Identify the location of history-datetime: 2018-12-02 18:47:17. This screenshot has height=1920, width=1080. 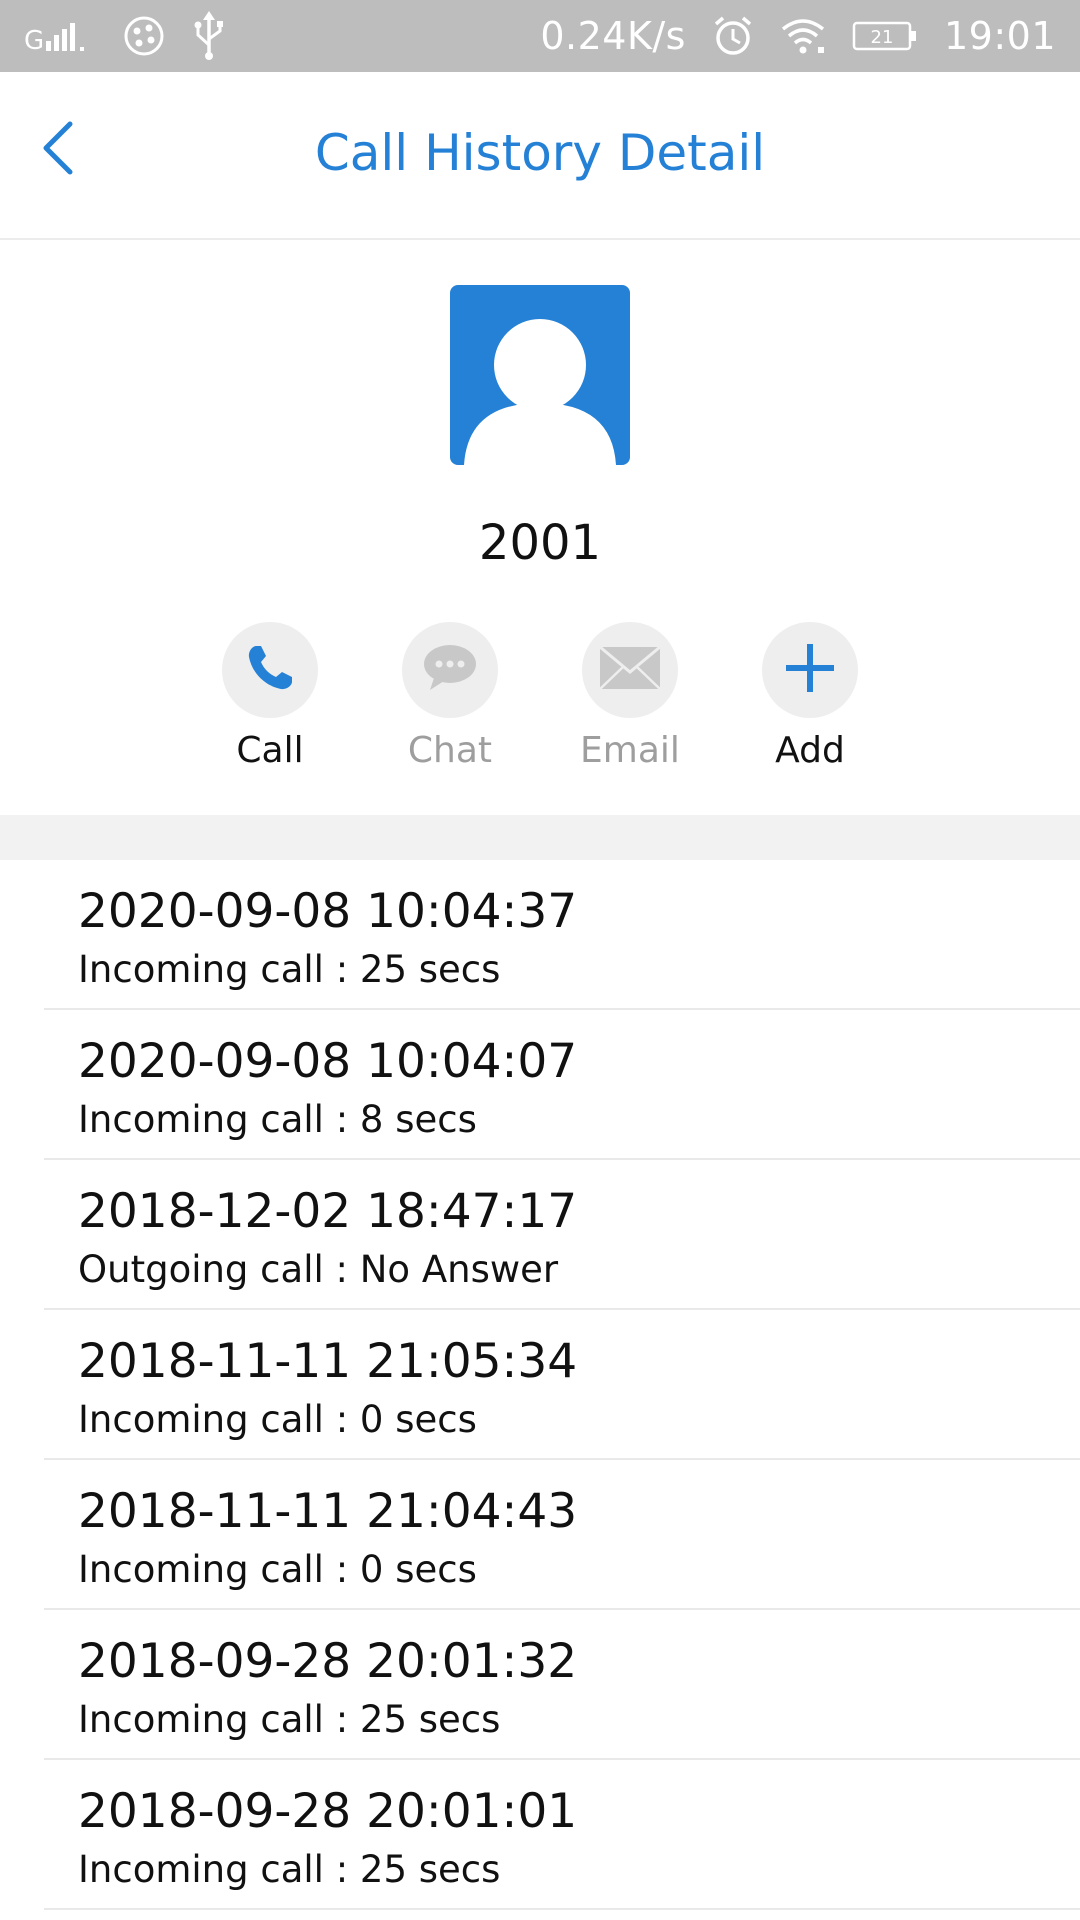
(328, 1211).